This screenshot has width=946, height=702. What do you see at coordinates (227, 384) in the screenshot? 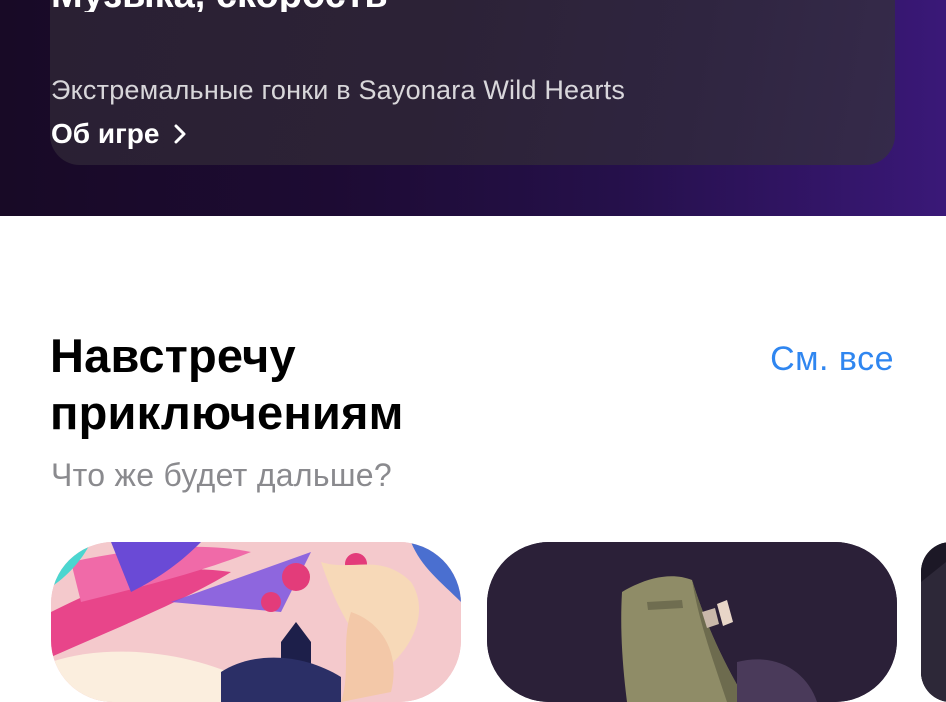
I see `section-title: Навстречу приключениям` at bounding box center [227, 384].